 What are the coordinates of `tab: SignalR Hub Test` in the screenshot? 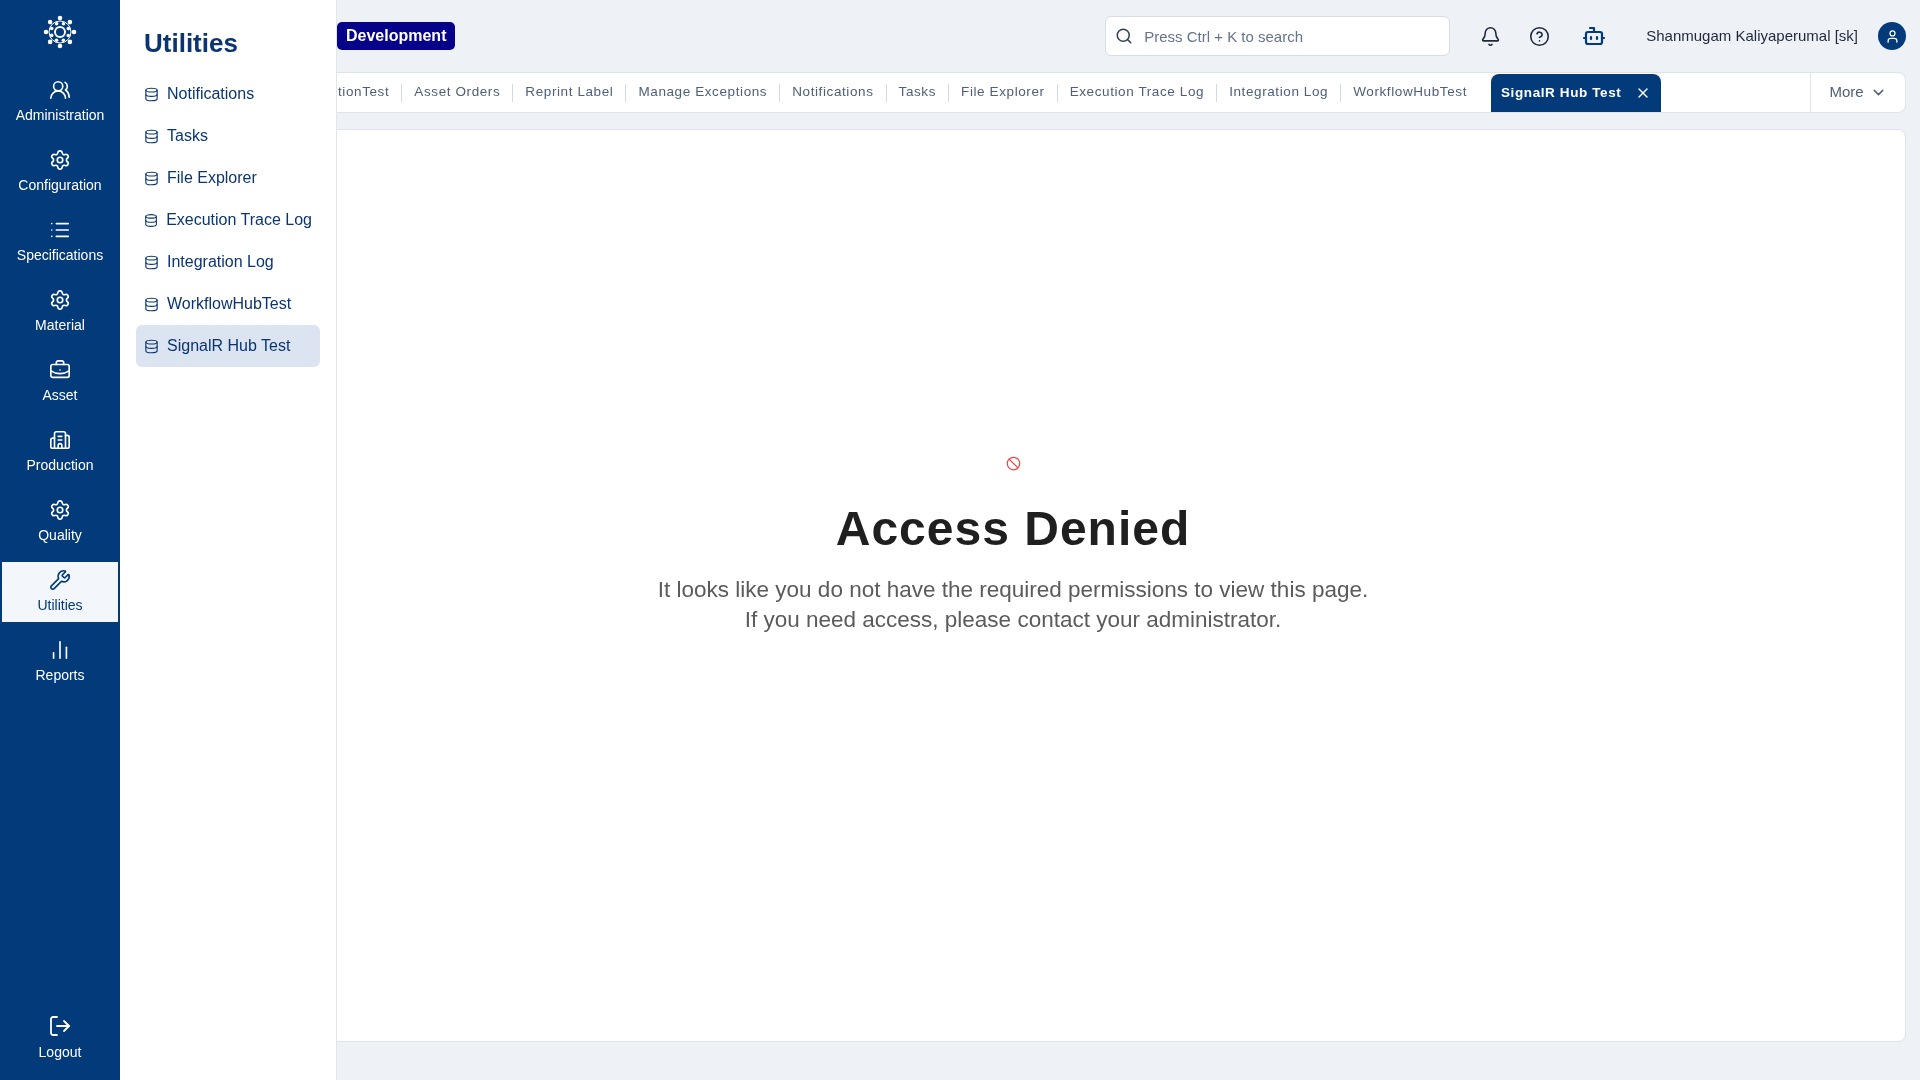 It's located at (1576, 92).